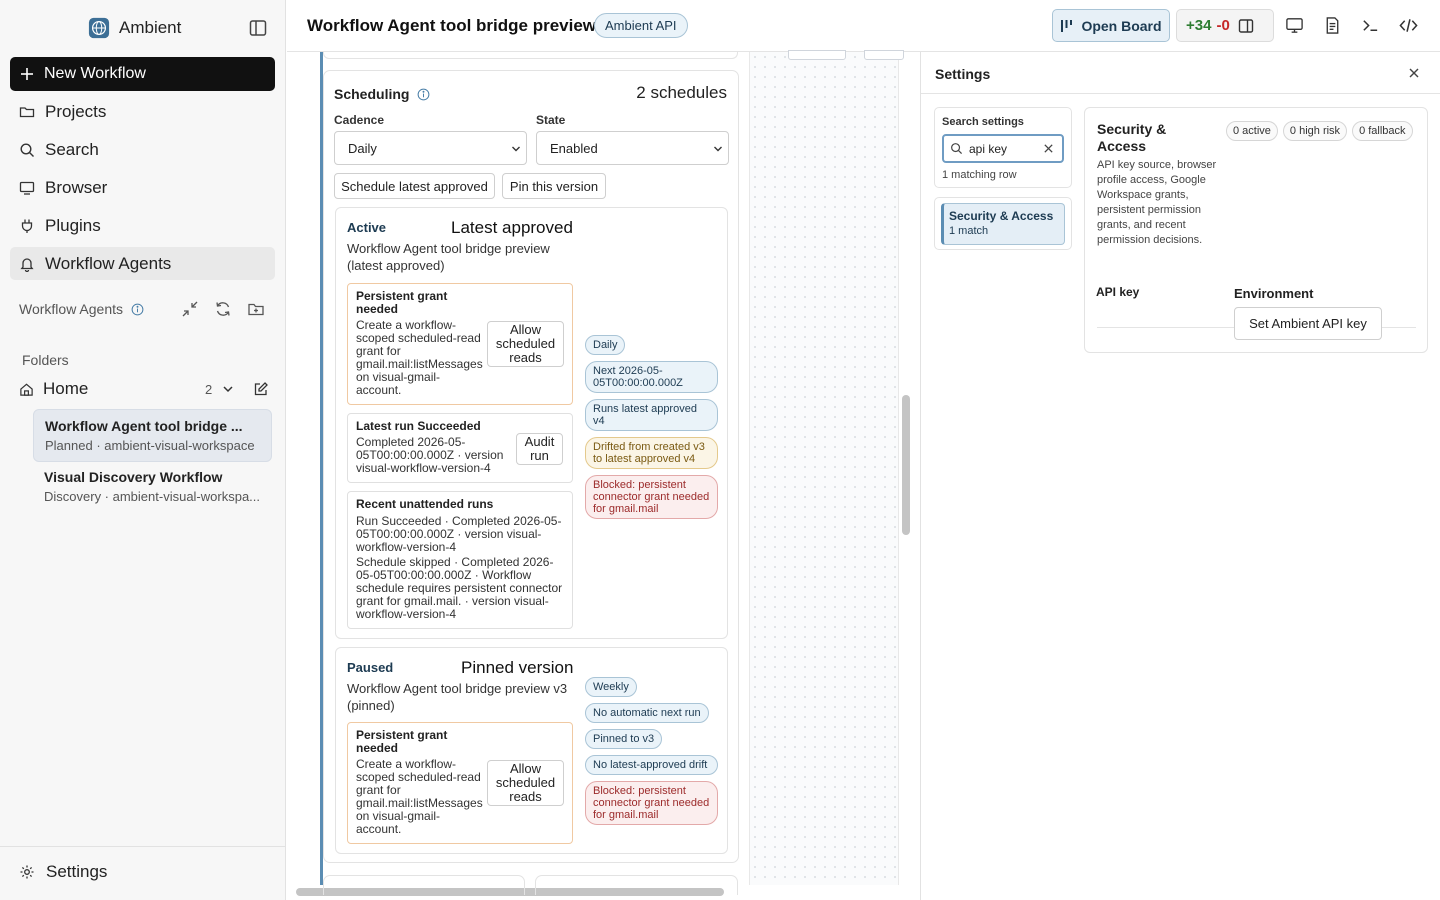 The height and width of the screenshot is (900, 1440). Describe the element at coordinates (133, 477) in the screenshot. I see `workflow-title: Visual Discovery Workflow` at that location.